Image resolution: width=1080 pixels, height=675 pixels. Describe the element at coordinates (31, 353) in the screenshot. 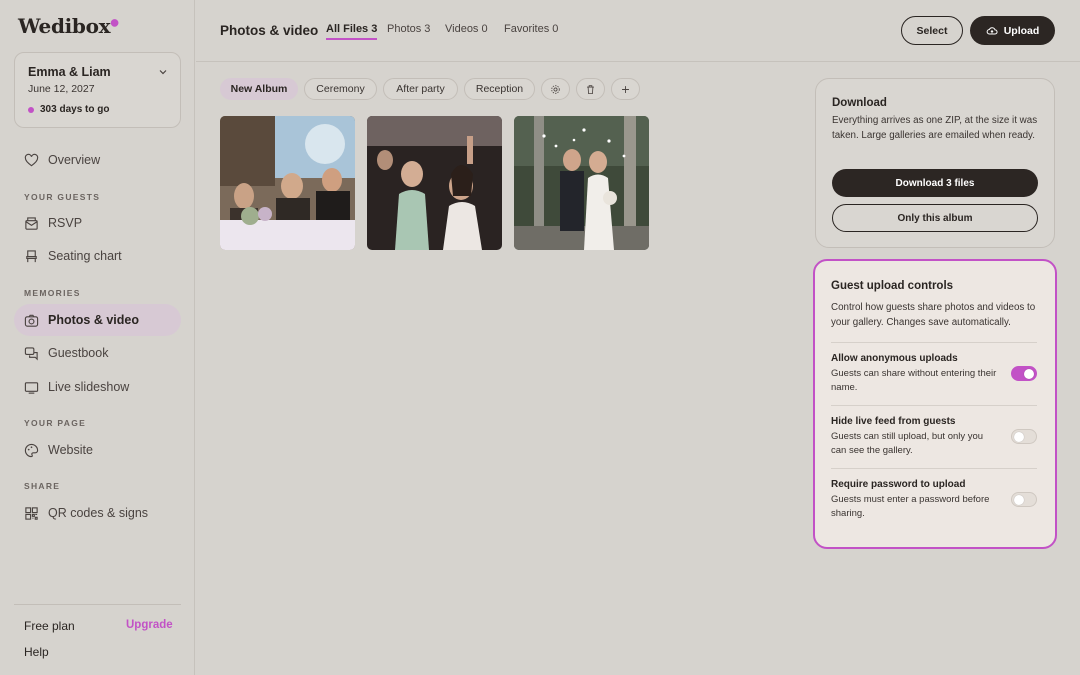

I see `chat-bubbles-icon` at that location.